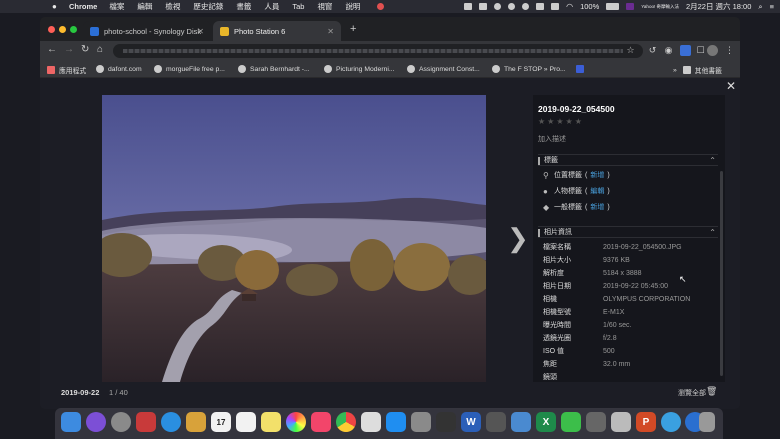  I want to click on menu-help: 說明, so click(352, 6).